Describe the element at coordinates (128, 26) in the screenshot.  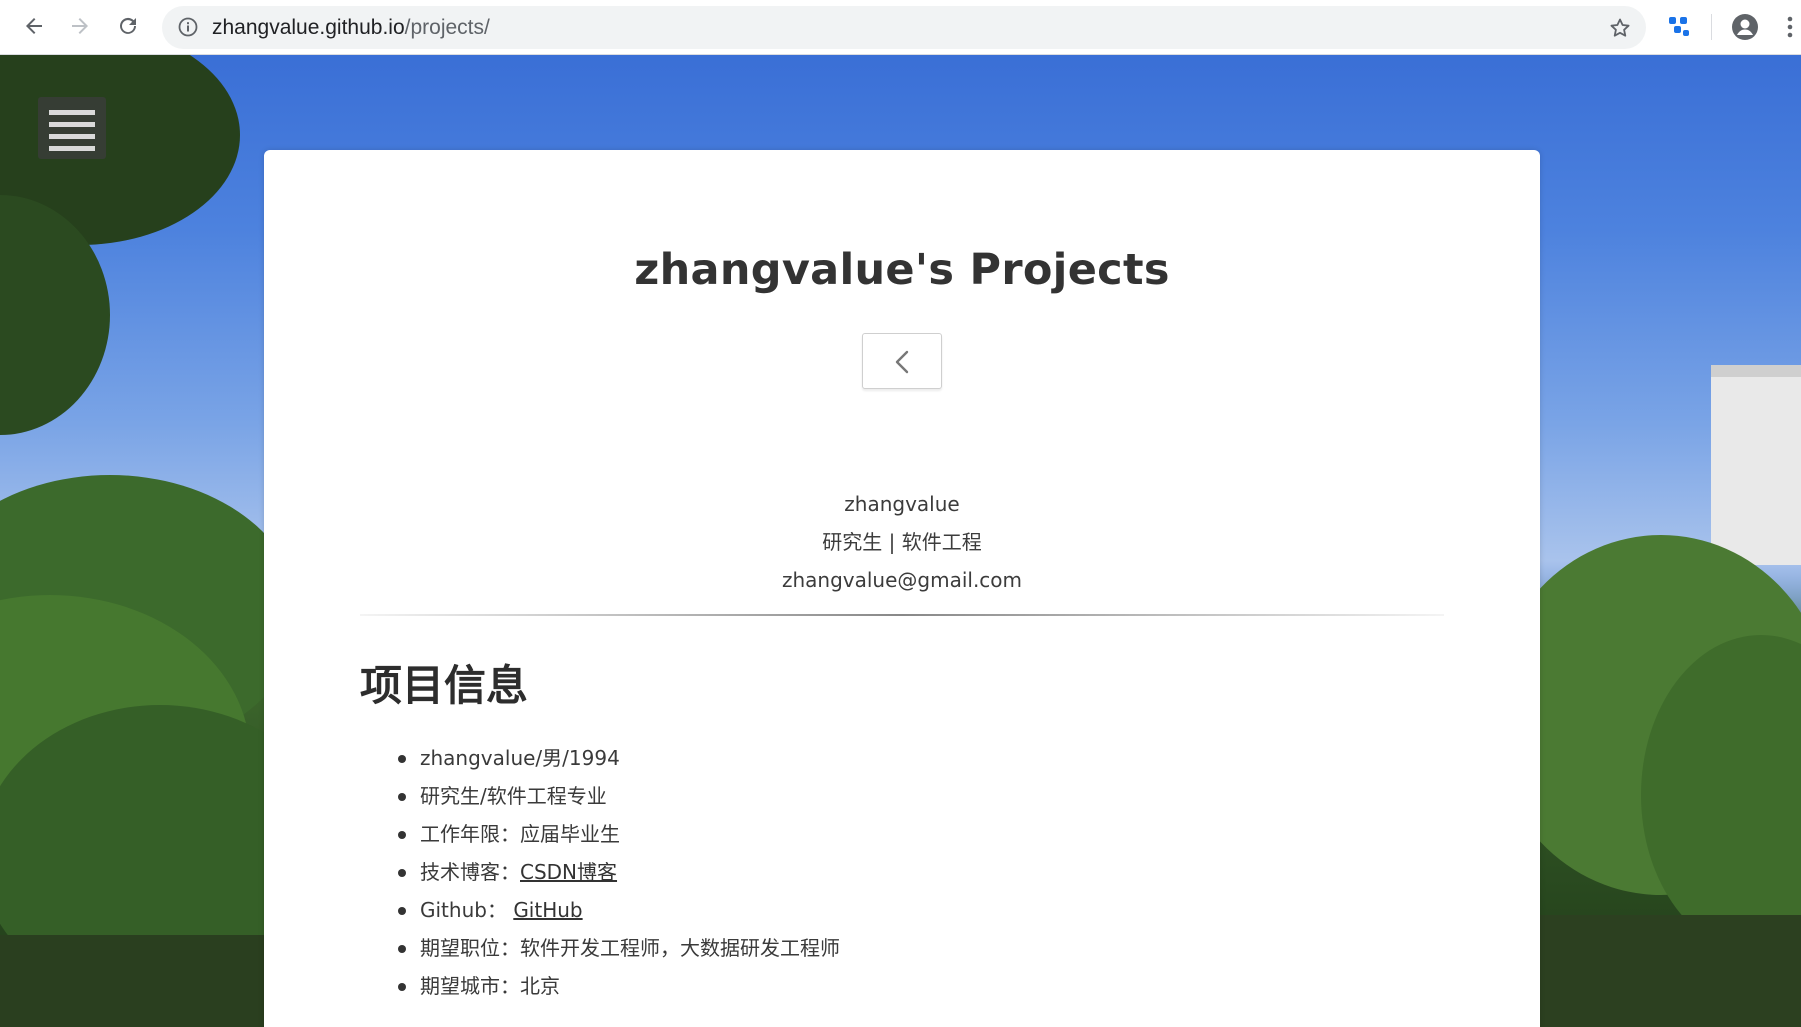
I see `reload-icon` at that location.